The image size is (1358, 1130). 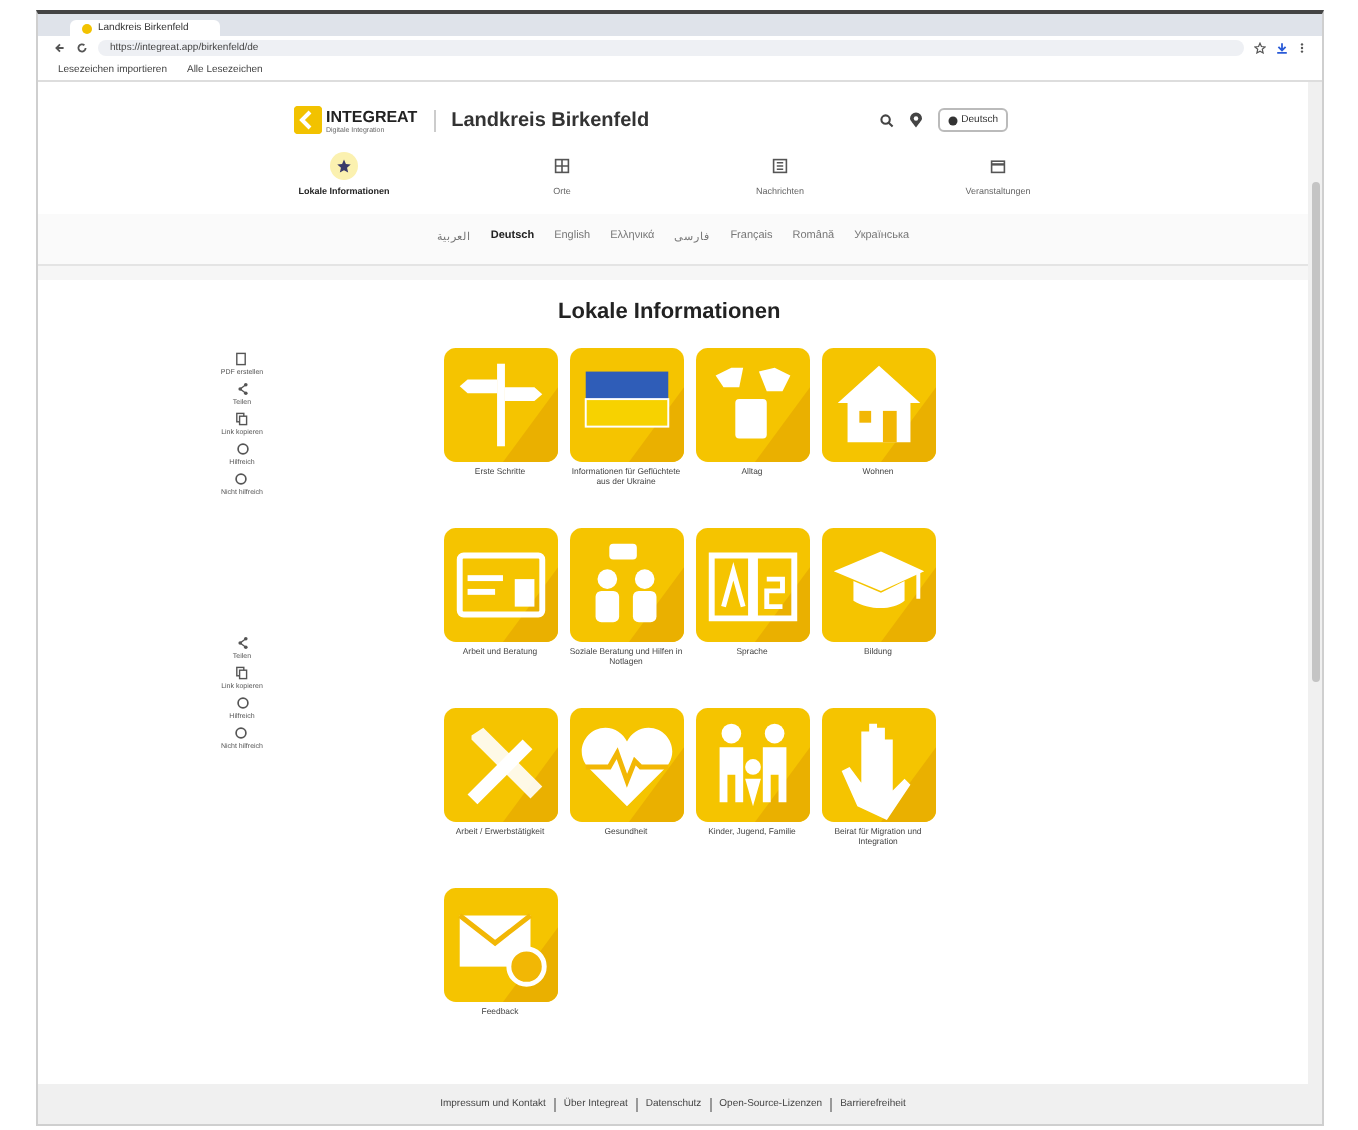 What do you see at coordinates (998, 166) in the screenshot?
I see `calendar-icon` at bounding box center [998, 166].